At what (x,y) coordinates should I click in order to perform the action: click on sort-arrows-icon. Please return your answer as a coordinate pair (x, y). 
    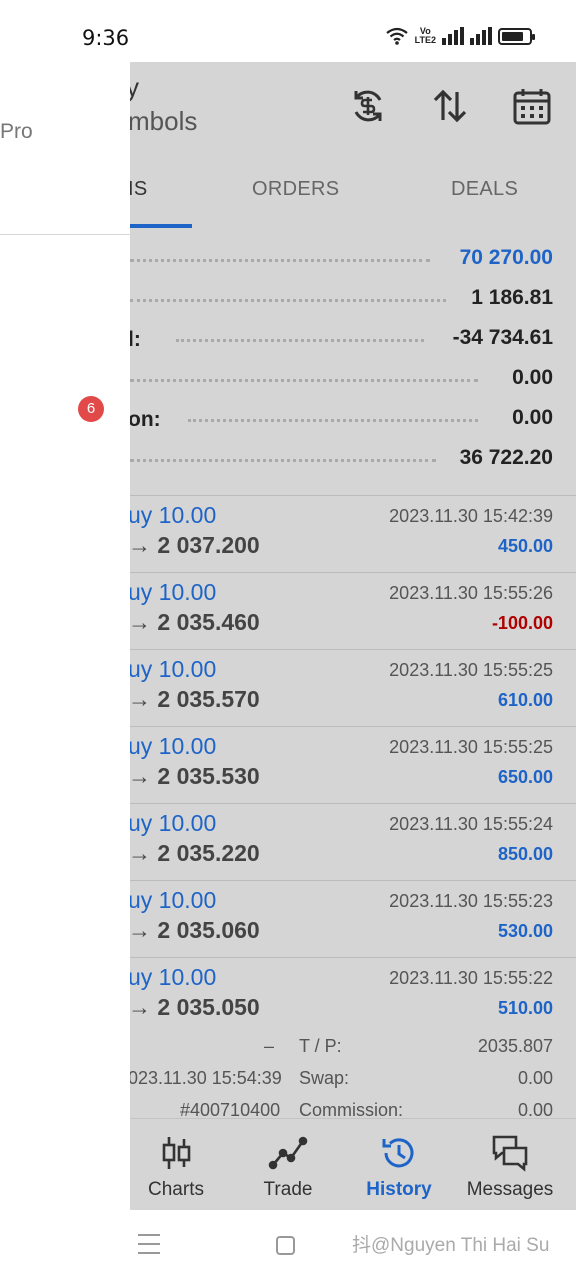
    Looking at the image, I should click on (450, 106).